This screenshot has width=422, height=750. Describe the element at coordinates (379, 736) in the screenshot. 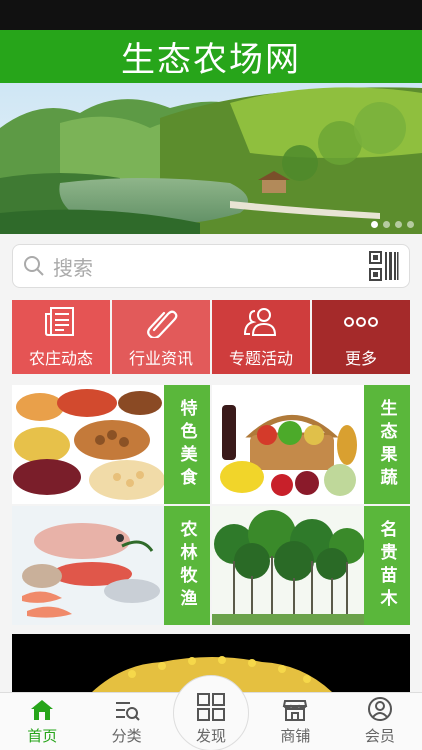

I see `tab-label: 会员` at that location.